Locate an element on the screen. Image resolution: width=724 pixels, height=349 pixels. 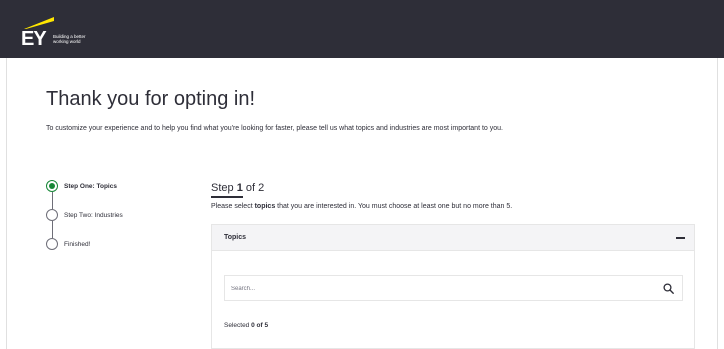
ey-logo: EY Building a better working world is located at coordinates (71, 34).